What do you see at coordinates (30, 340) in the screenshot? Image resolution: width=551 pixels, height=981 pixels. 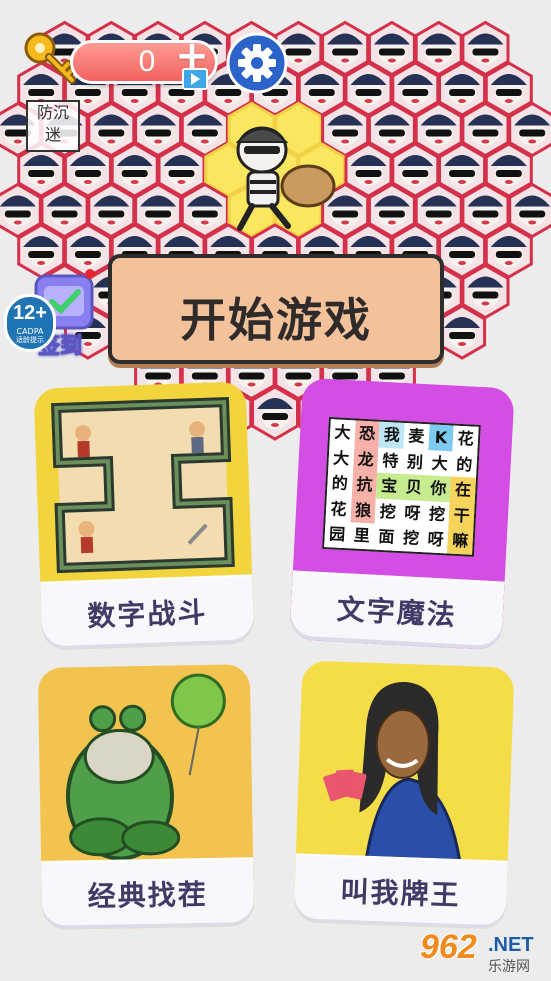 I see `age-note: 适龄提示` at bounding box center [30, 340].